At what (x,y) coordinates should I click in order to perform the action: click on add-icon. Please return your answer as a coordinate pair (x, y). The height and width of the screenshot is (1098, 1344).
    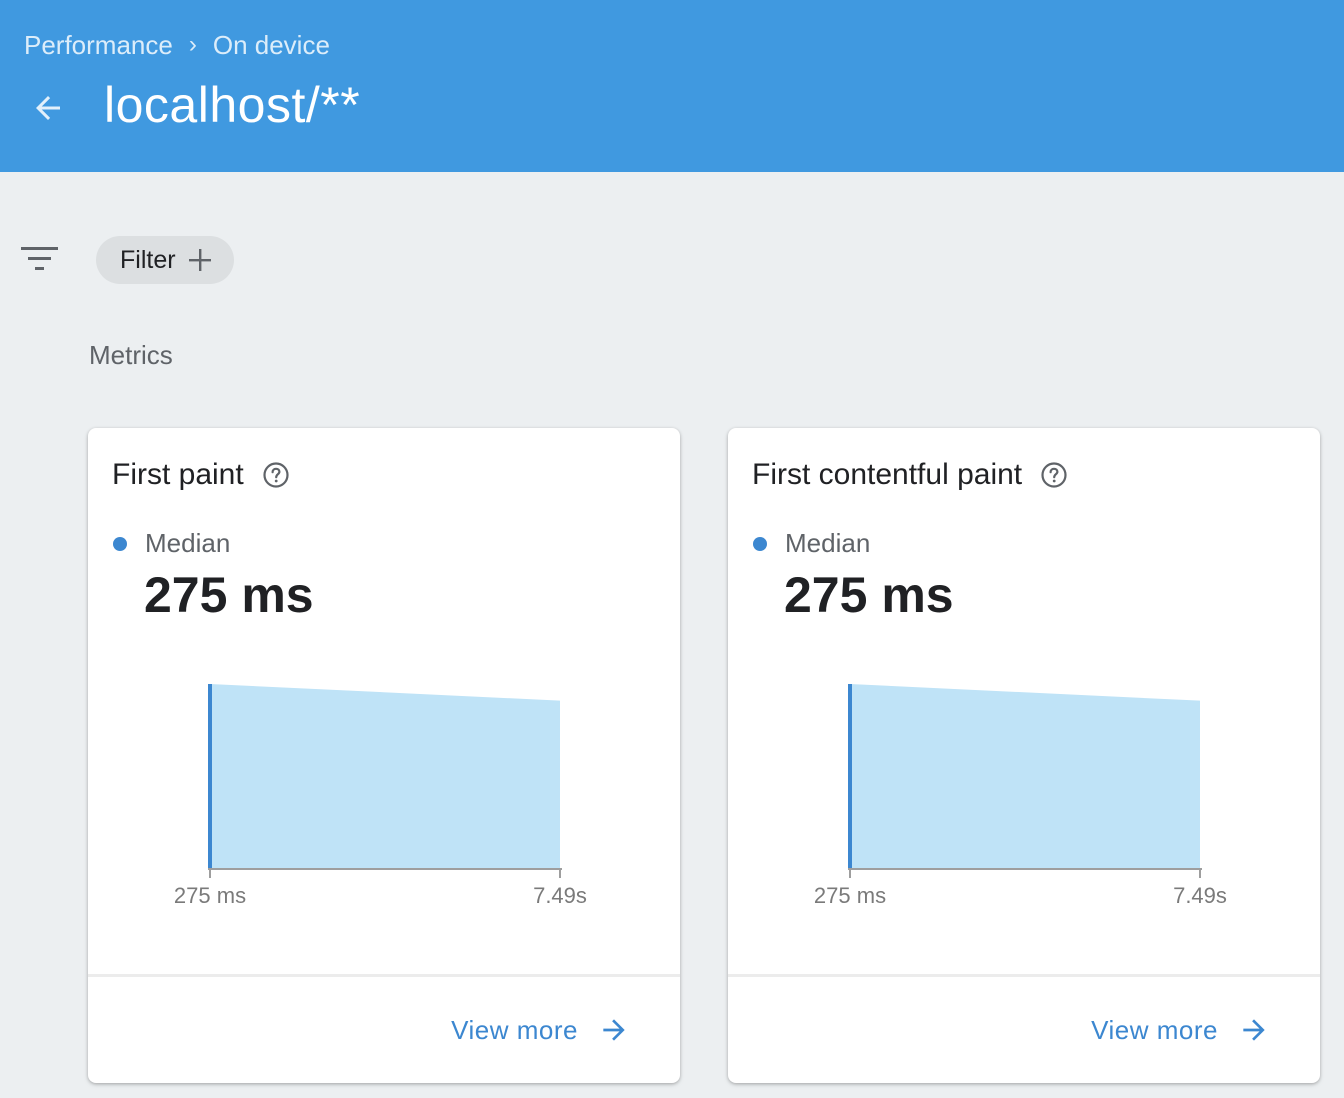
    Looking at the image, I should click on (199, 260).